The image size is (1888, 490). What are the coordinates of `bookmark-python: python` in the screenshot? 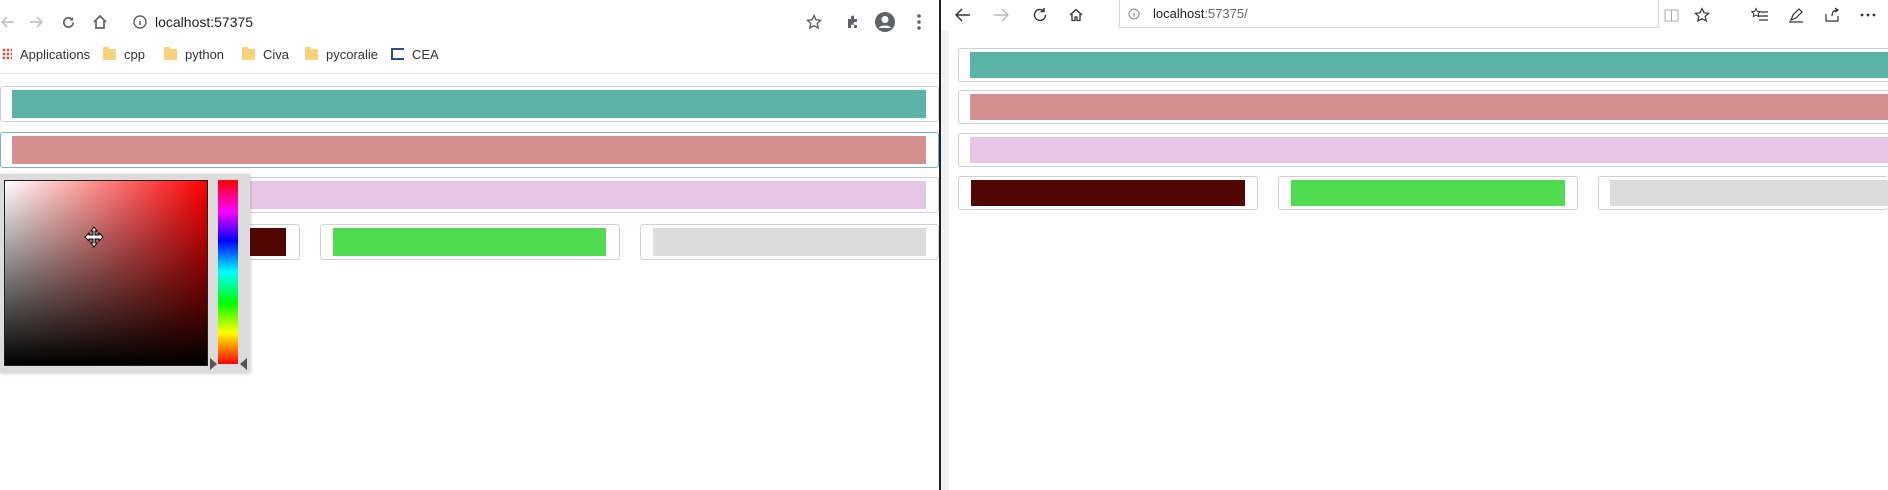 It's located at (194, 54).